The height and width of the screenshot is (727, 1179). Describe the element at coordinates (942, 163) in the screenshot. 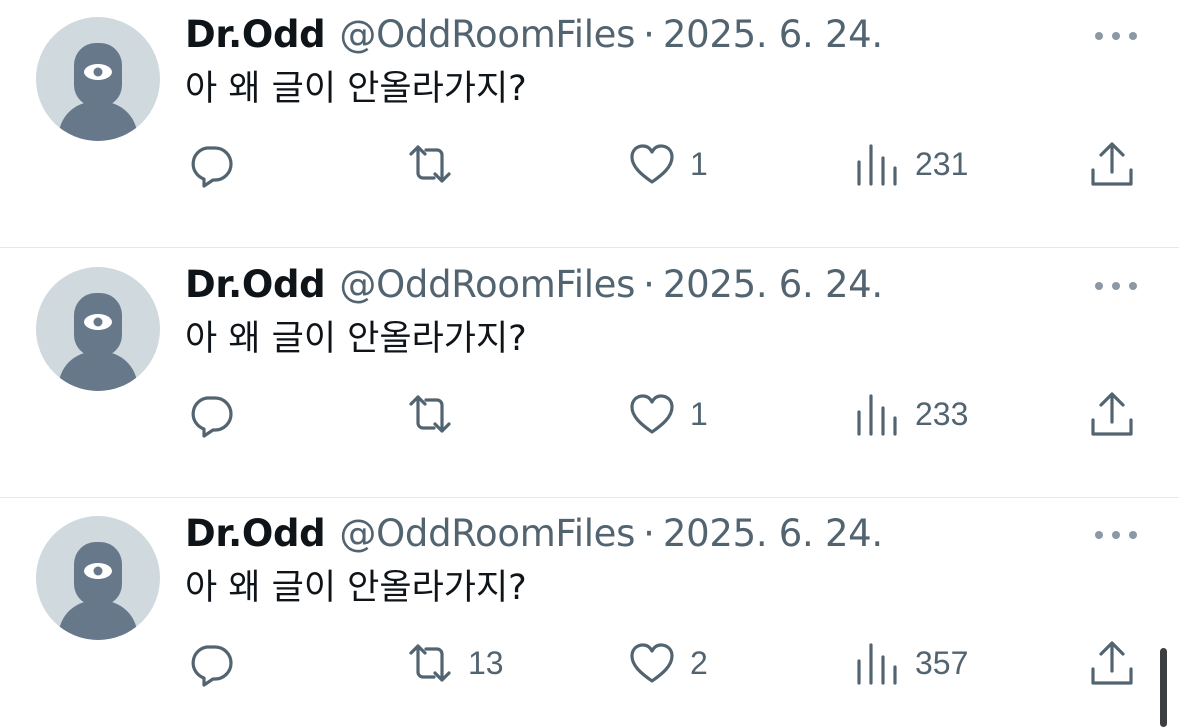

I see `view-count: 231` at that location.